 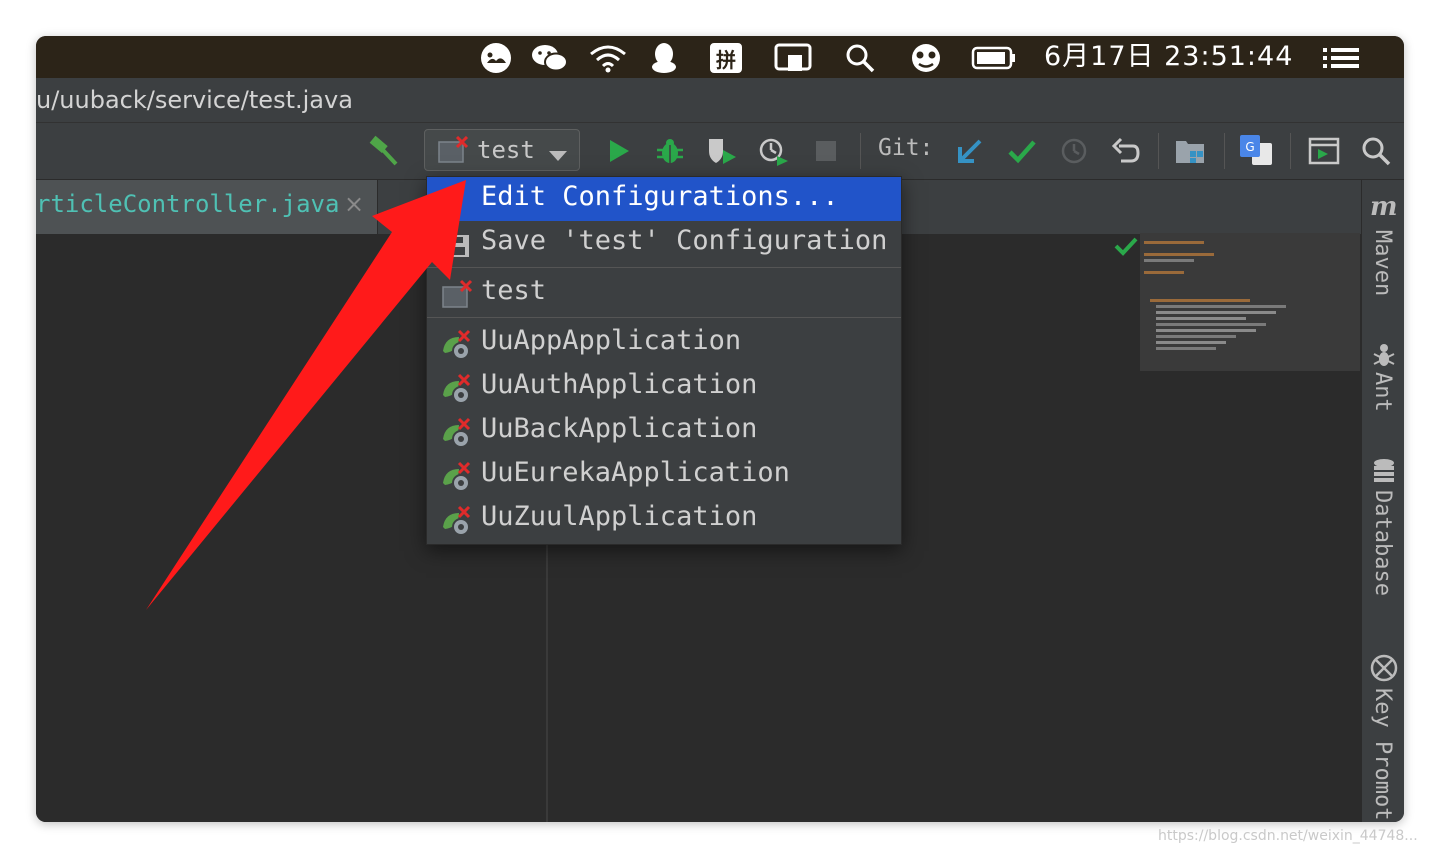 What do you see at coordinates (619, 428) in the screenshot?
I see `menu-item-label: UuBackApplication` at bounding box center [619, 428].